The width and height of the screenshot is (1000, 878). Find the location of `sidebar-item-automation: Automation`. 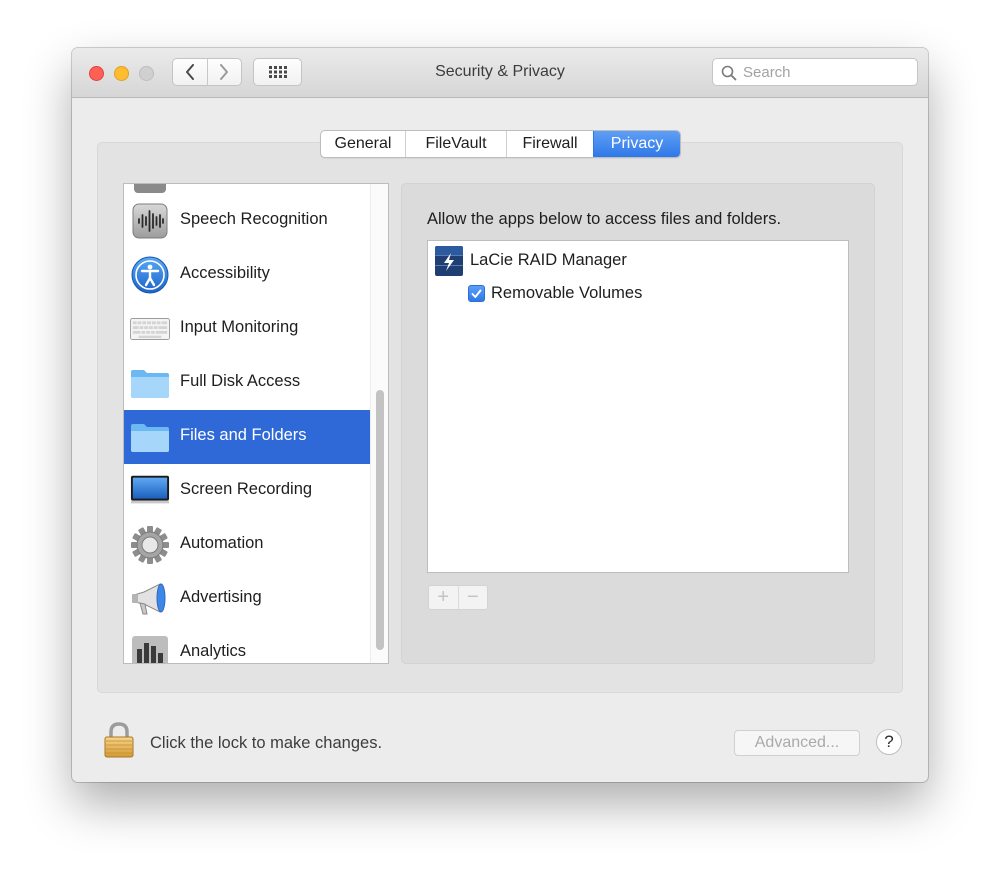

sidebar-item-automation: Automation is located at coordinates (247, 545).